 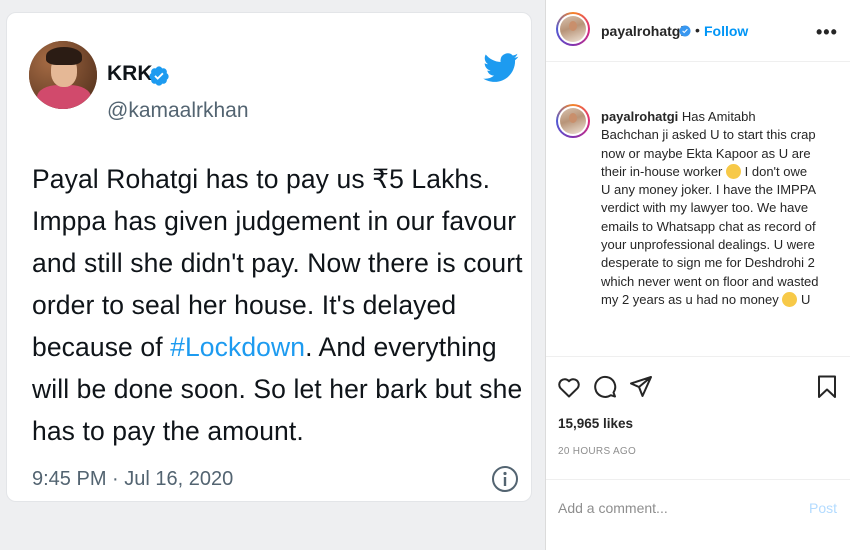 What do you see at coordinates (595, 423) in the screenshot?
I see `likes-count: 15,965 likes` at bounding box center [595, 423].